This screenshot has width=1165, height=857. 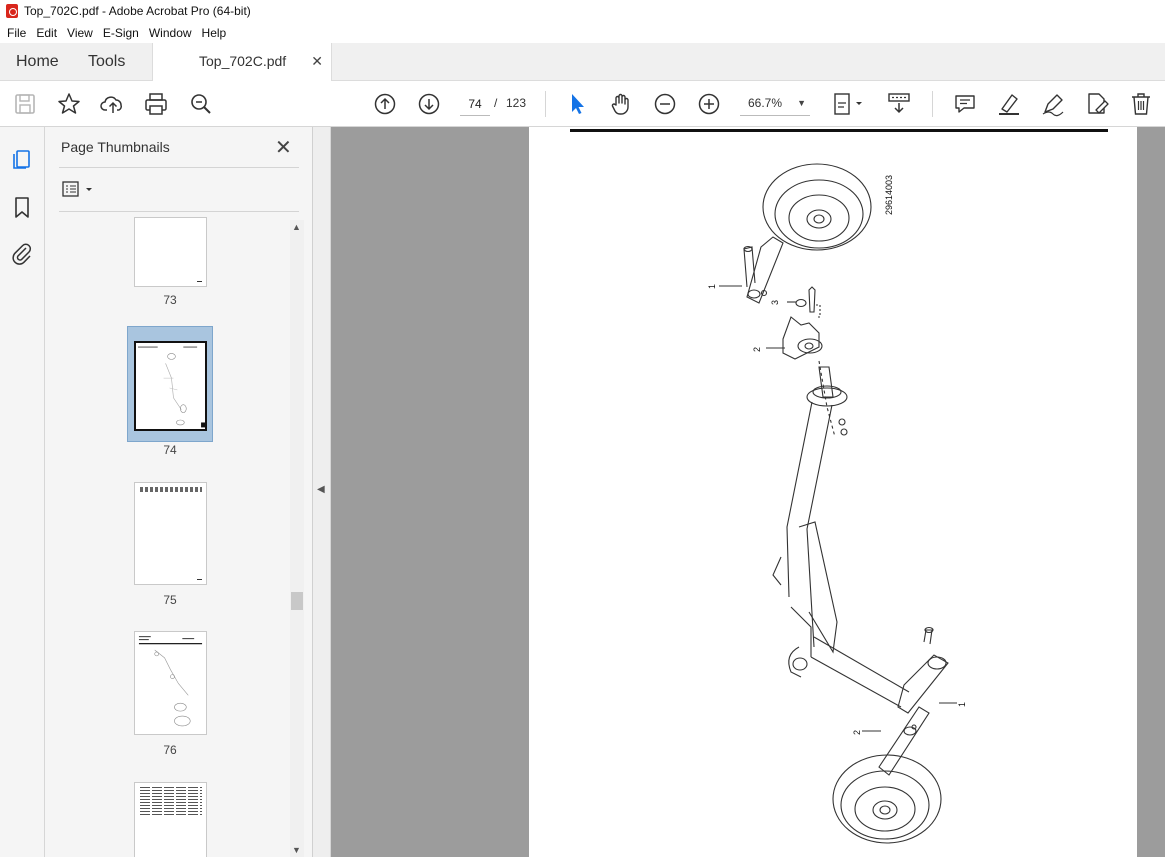 What do you see at coordinates (79, 190) in the screenshot?
I see `thumbnail-options-button` at bounding box center [79, 190].